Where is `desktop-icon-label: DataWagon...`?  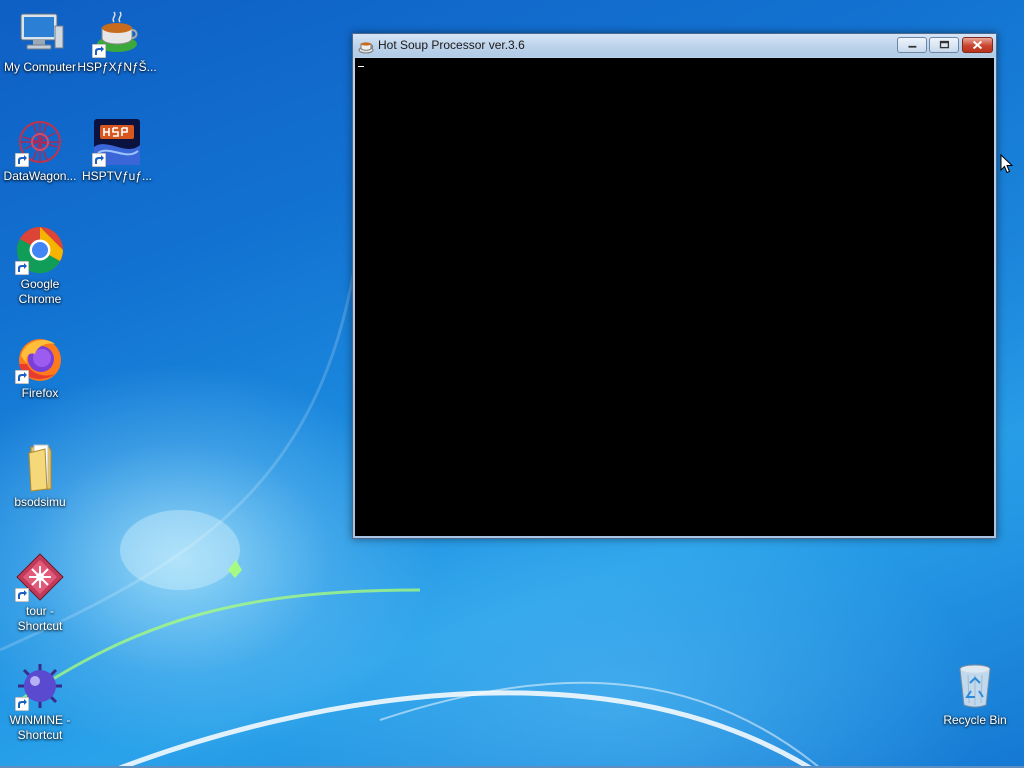
desktop-icon-label: DataWagon... is located at coordinates (40, 176).